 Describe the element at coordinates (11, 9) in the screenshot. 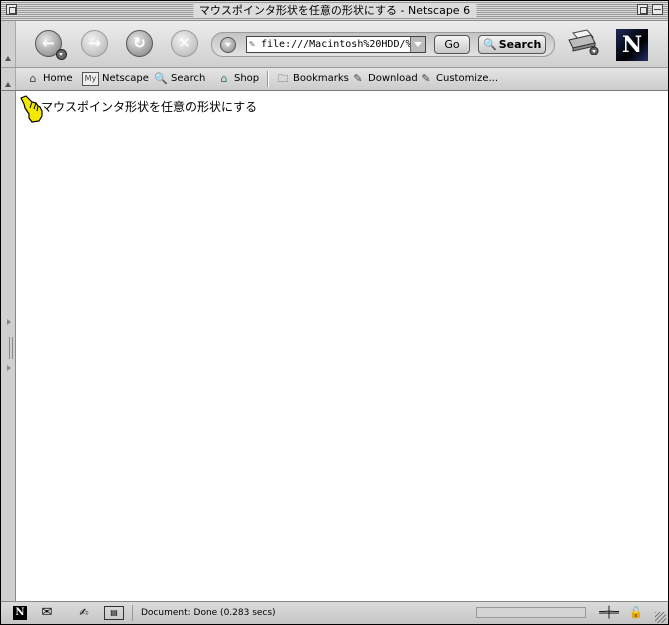

I see `close-box` at that location.